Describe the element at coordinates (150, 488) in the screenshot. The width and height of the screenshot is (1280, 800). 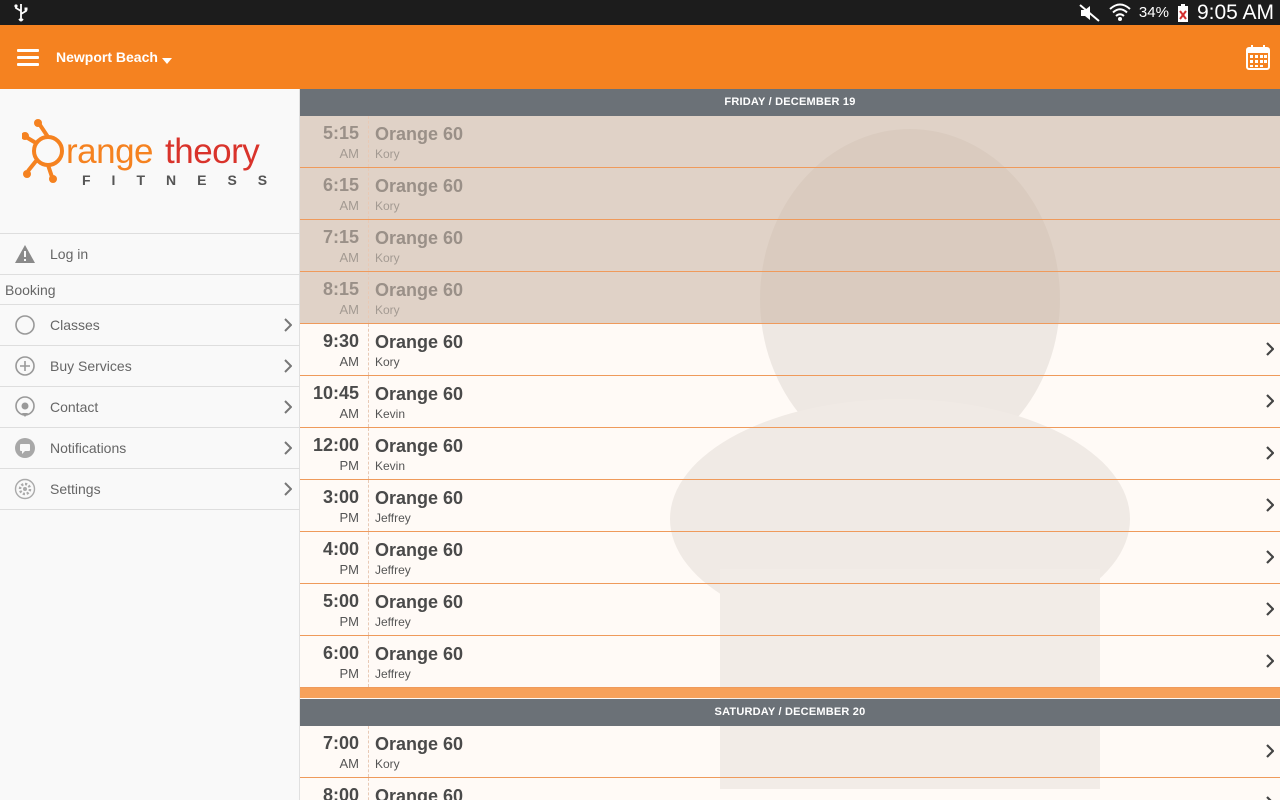
I see `sidebar-item-settings: Settings` at that location.